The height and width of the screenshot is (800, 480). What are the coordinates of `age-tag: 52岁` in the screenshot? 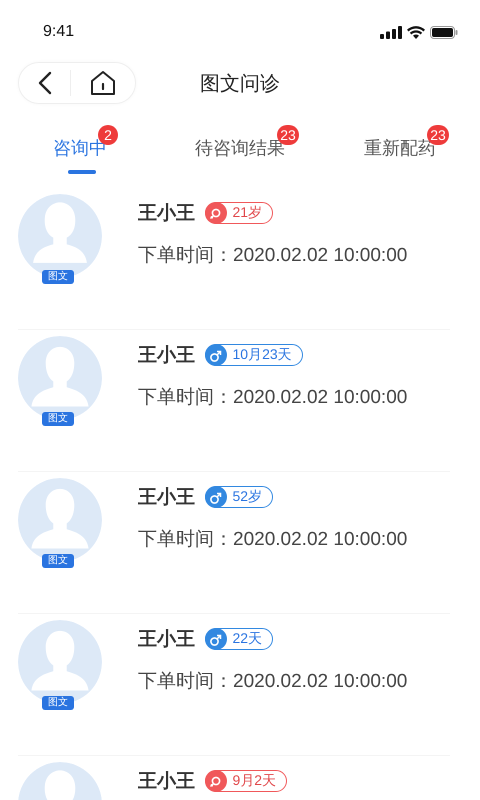 It's located at (239, 497).